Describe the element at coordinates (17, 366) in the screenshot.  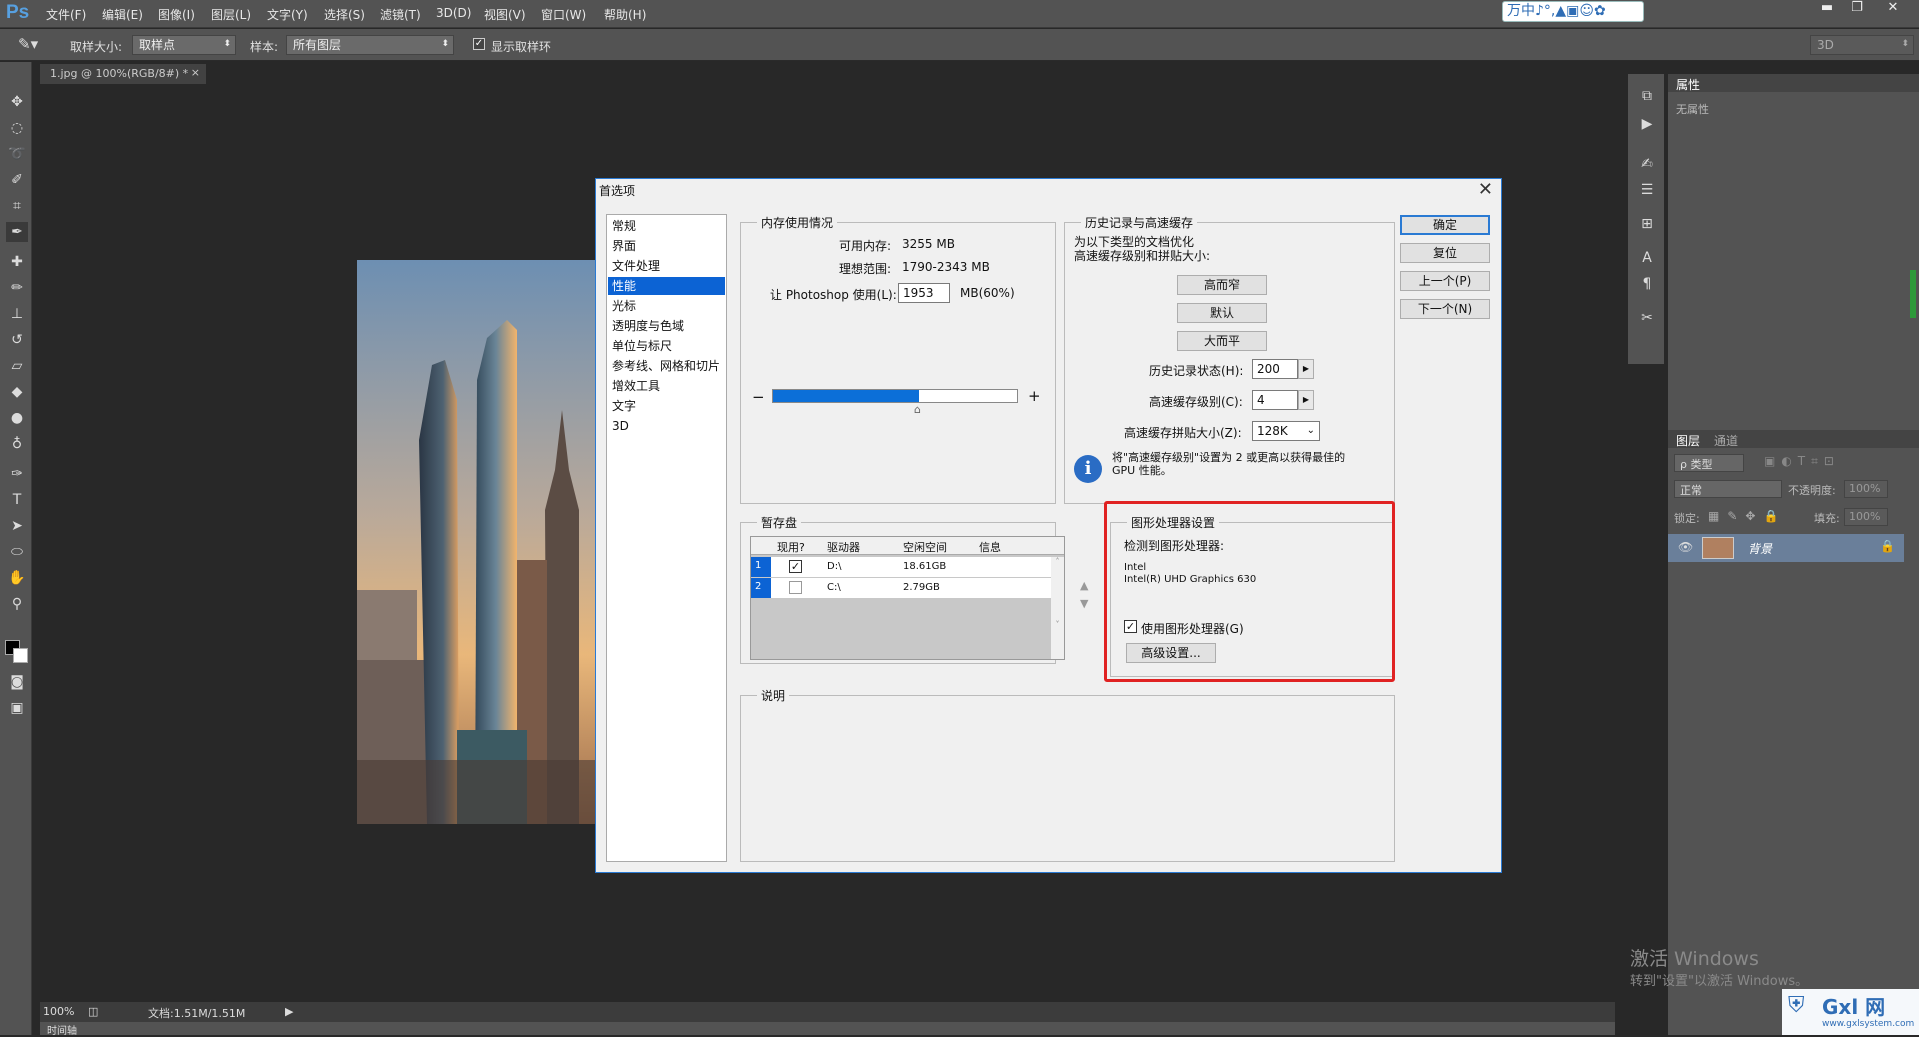
I see `eraser-tool-icon: ▱` at that location.